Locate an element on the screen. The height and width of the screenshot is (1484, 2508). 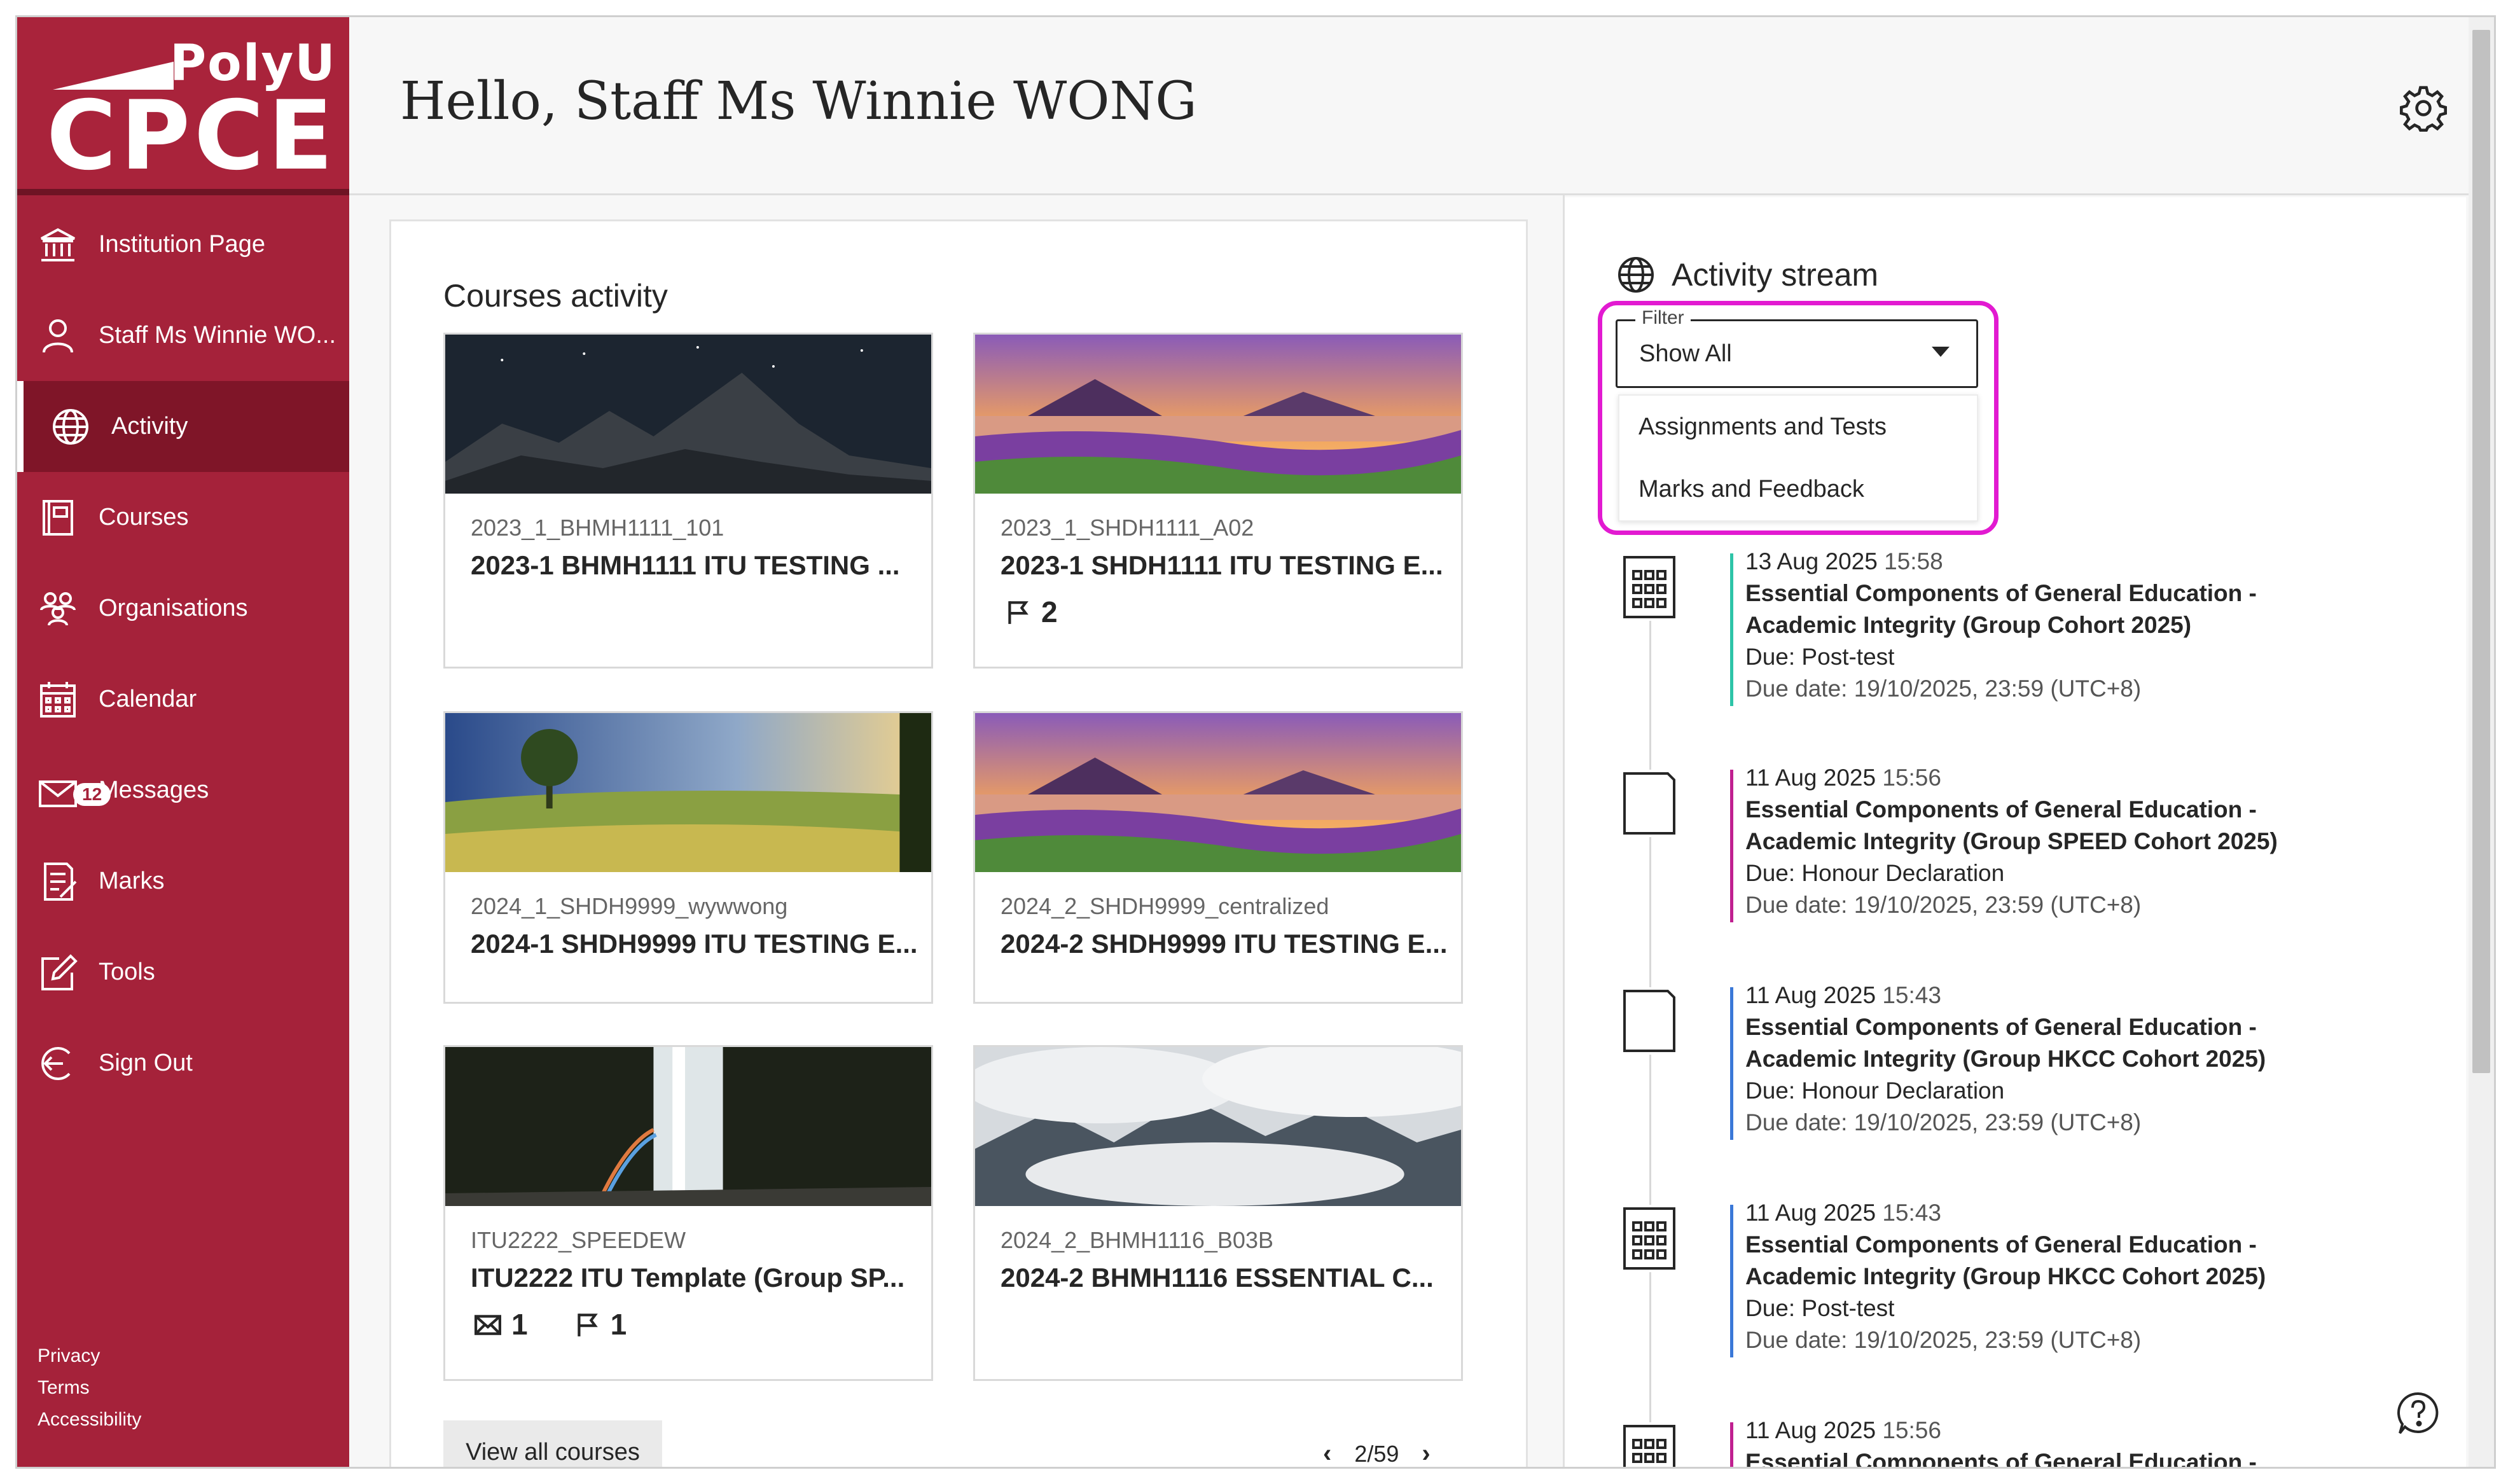
course-code: 2023_1_SHDH1111_A02 is located at coordinates (1127, 528).